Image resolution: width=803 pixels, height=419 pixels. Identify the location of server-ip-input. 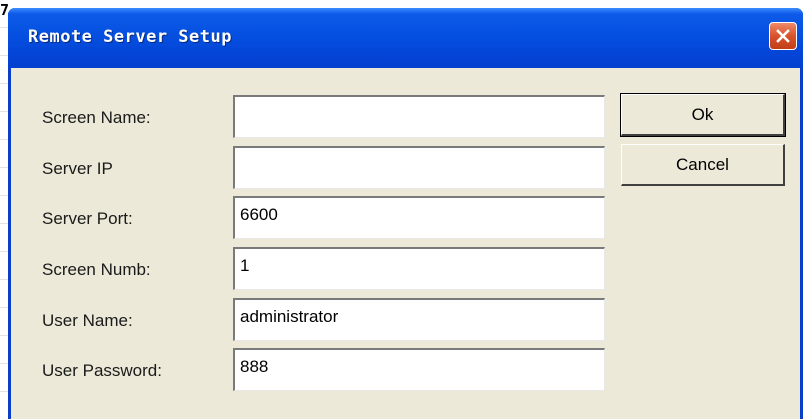
(419, 167).